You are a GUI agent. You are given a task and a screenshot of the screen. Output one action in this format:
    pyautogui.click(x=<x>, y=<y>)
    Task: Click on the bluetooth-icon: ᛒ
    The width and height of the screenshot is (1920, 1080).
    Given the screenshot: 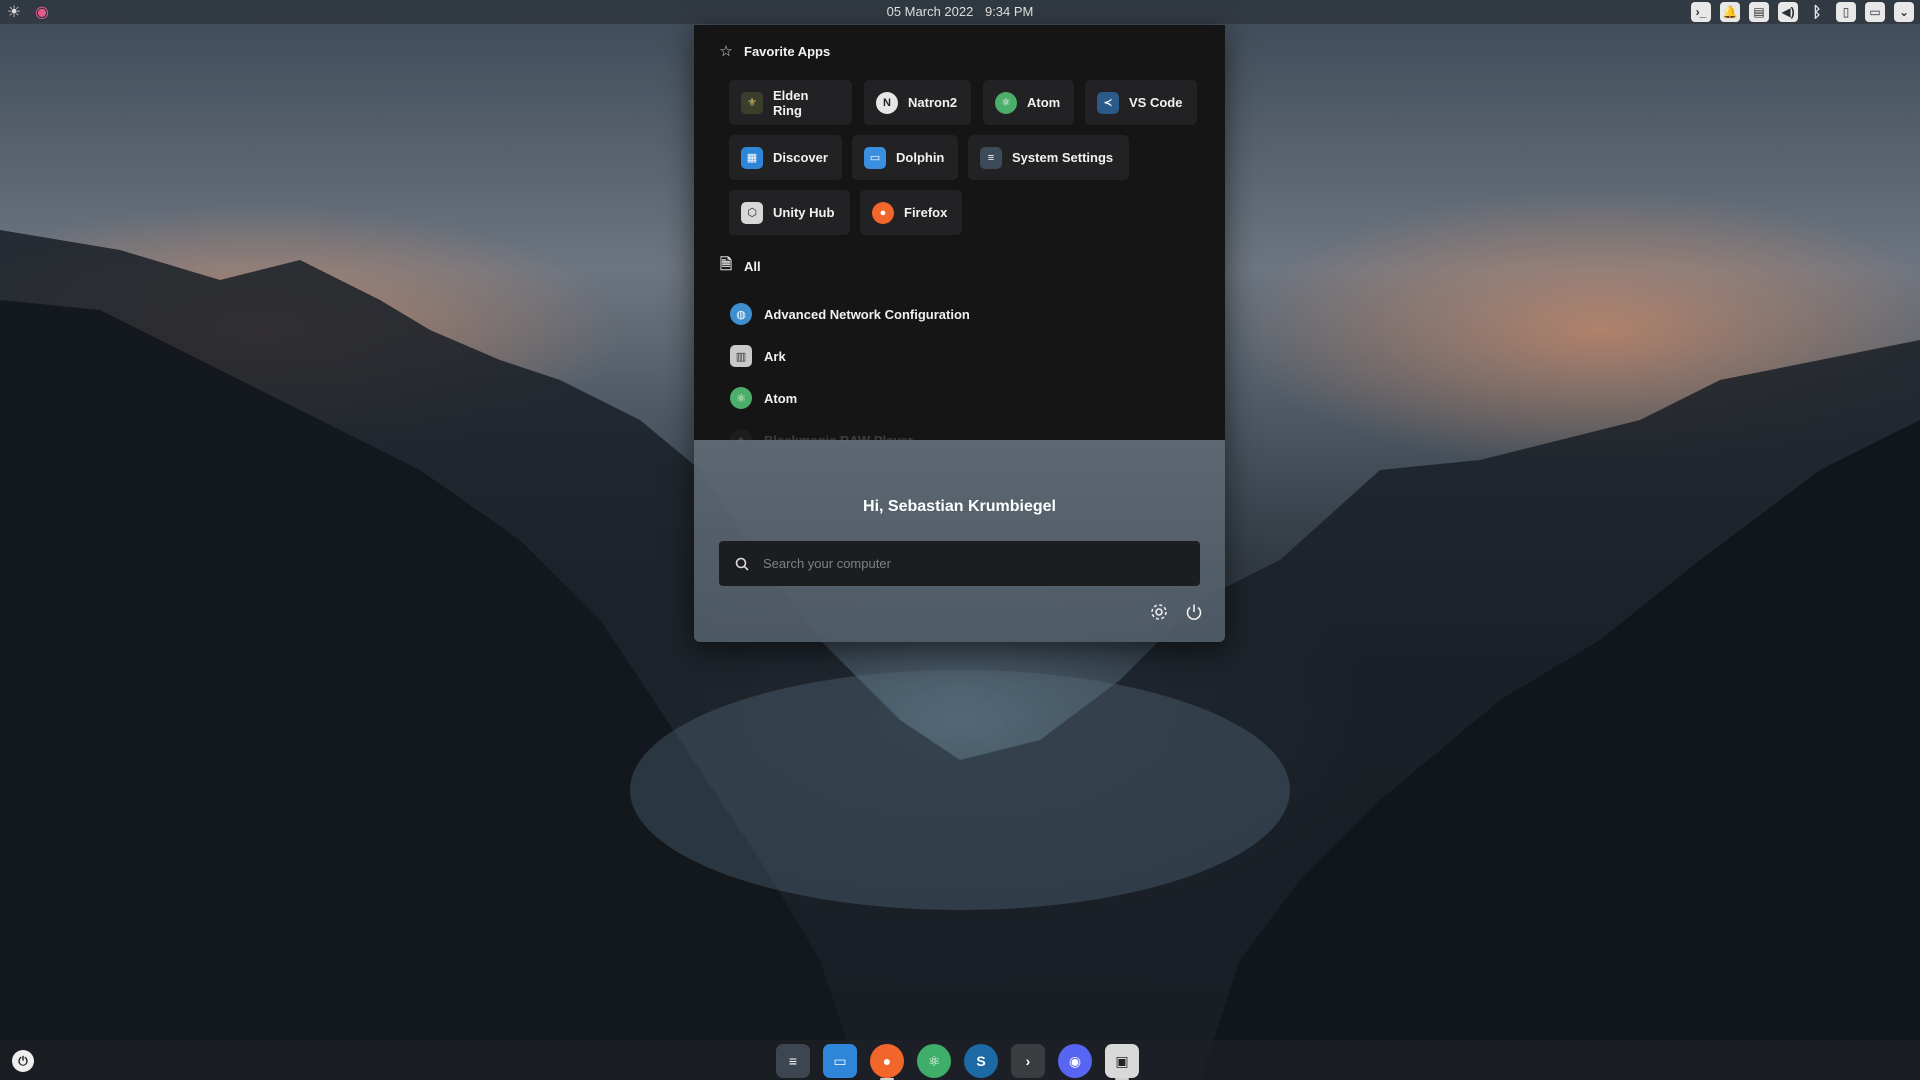 What is the action you would take?
    pyautogui.click(x=1817, y=12)
    